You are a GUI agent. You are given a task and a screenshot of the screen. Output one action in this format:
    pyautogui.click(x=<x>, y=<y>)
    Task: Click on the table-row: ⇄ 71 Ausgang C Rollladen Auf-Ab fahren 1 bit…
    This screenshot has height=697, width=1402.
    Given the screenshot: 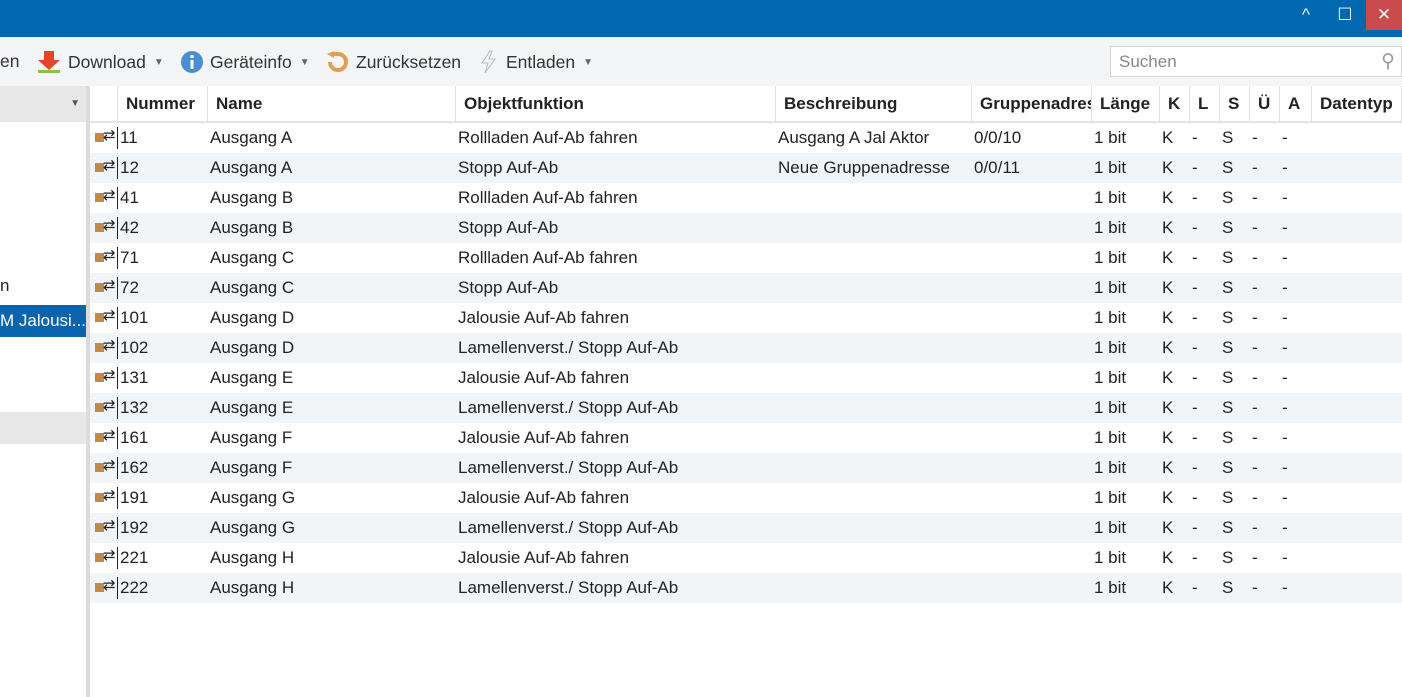 What is the action you would take?
    pyautogui.click(x=746, y=258)
    